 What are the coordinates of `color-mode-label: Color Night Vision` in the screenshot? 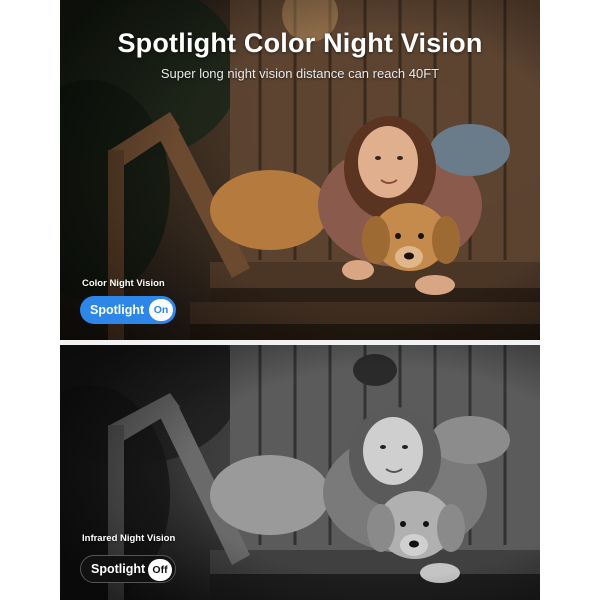 It's located at (123, 283).